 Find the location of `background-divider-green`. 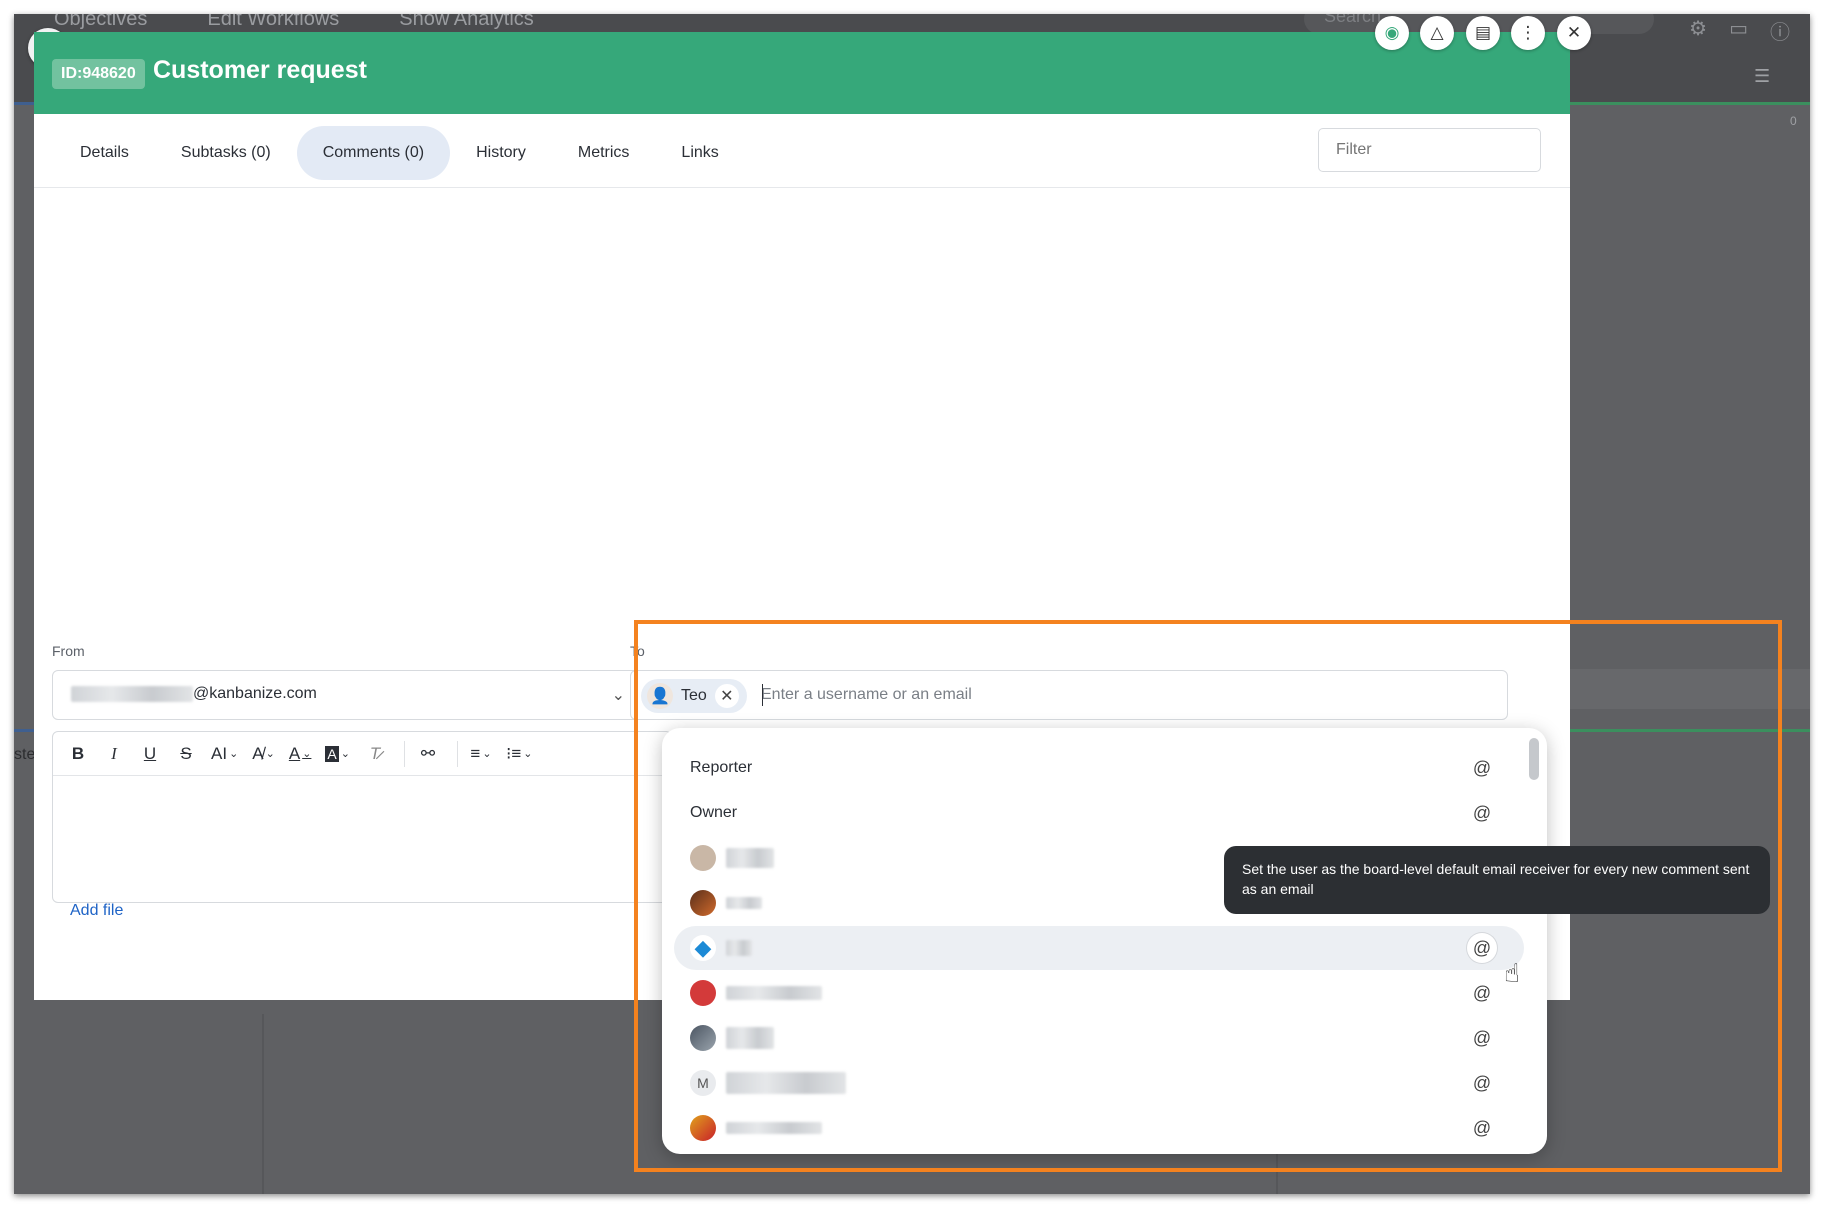

background-divider-green is located at coordinates (1677, 730).